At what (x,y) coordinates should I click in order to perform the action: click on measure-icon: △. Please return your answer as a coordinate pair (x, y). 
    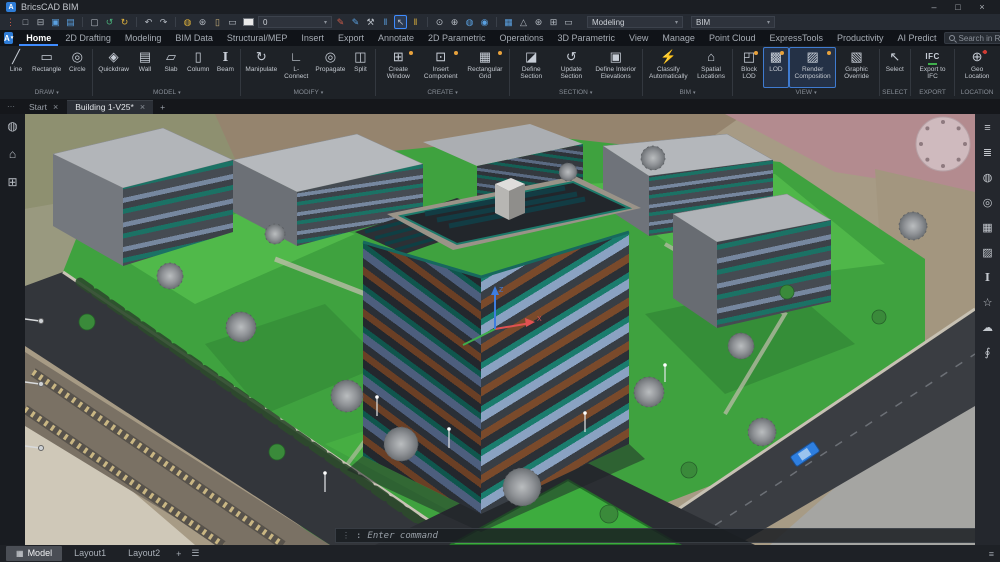
    Looking at the image, I should click on (523, 22).